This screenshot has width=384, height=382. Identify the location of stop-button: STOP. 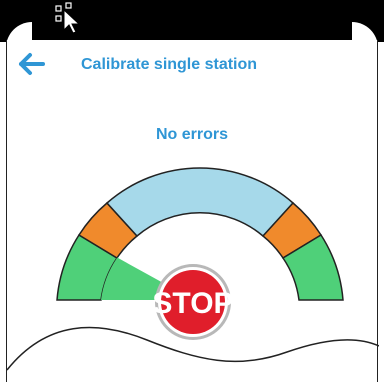
(193, 302).